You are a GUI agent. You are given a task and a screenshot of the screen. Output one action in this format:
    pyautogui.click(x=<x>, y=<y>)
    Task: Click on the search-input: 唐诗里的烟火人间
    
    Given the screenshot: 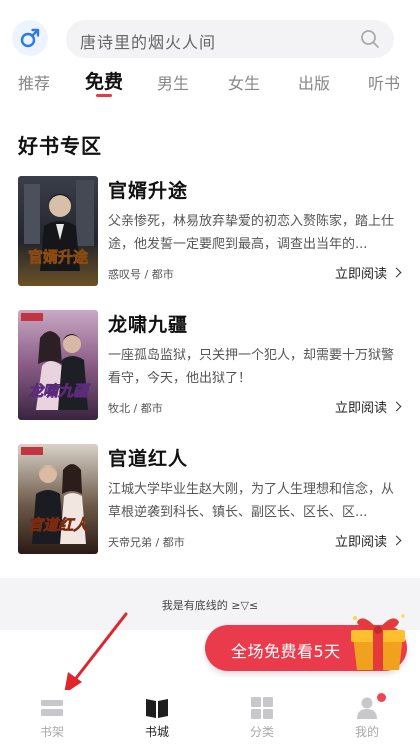 What is the action you would take?
    pyautogui.click(x=230, y=39)
    